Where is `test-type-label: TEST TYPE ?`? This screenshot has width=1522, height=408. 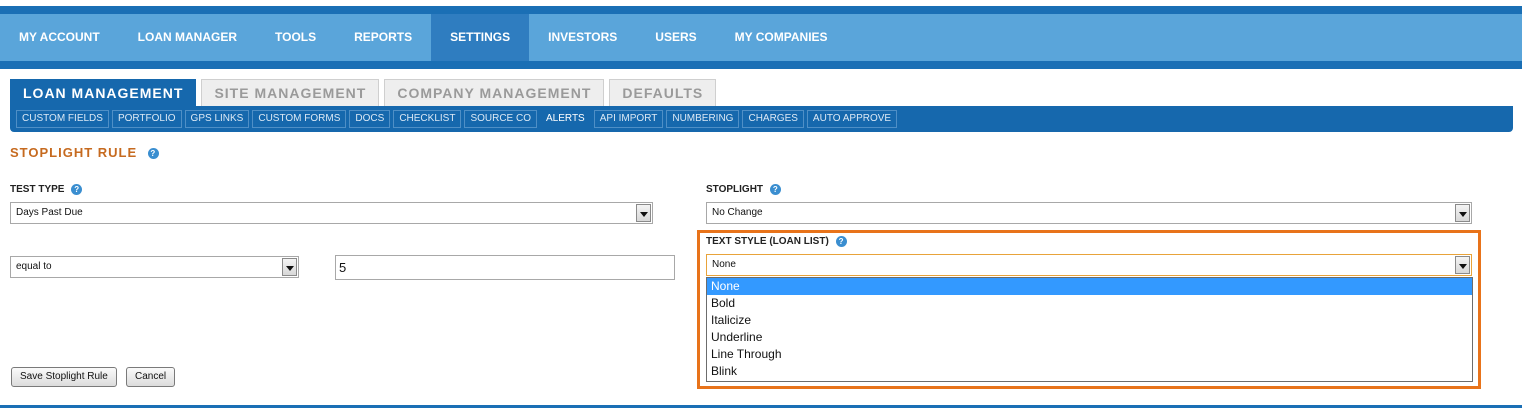
test-type-label: TEST TYPE ? is located at coordinates (46, 190).